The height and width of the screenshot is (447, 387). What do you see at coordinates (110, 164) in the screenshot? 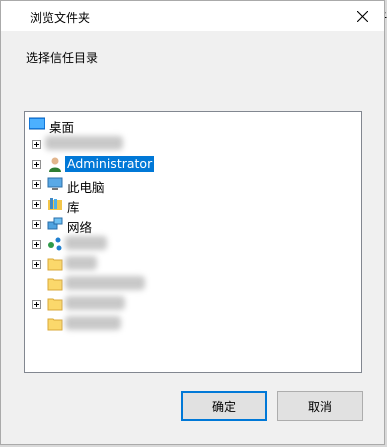
I see `tree-item-label: Administrator` at bounding box center [110, 164].